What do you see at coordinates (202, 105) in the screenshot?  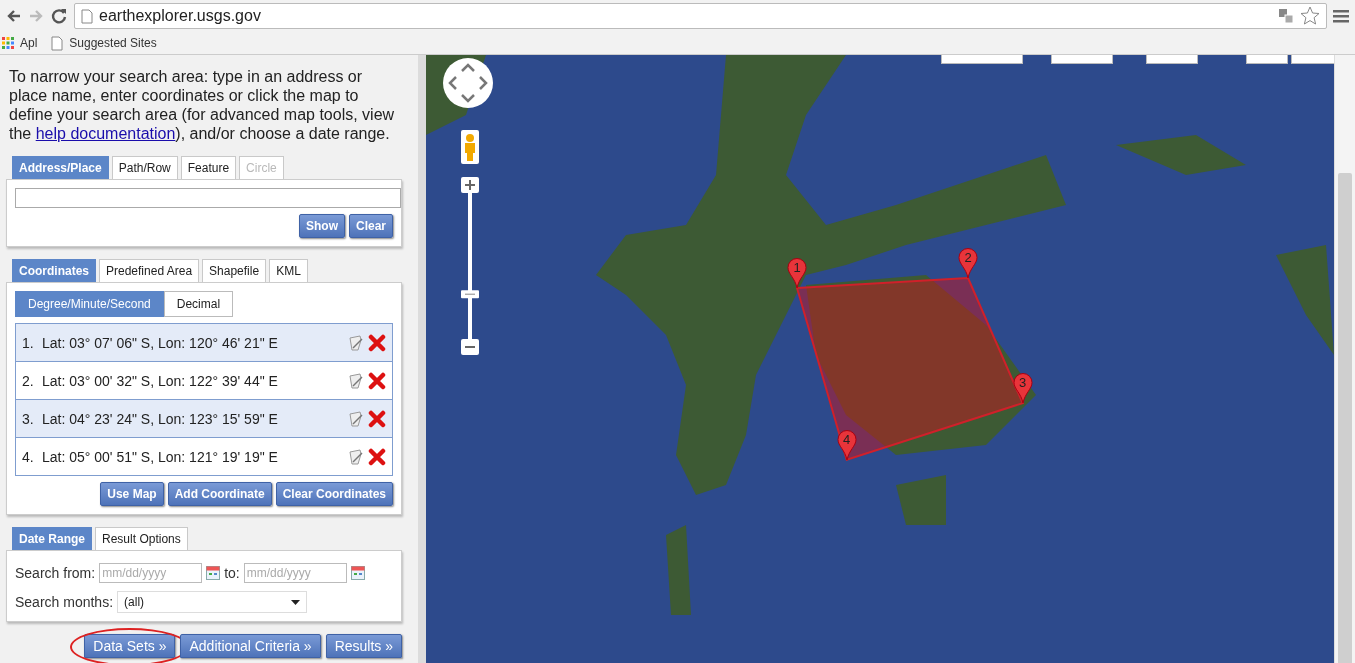 I see `instructions-text: To narrow your search area: type in an address or place name, enter coordinates or click the map to define your search area (for advanced map tools, view the help documentation), and/or choose a date range.` at bounding box center [202, 105].